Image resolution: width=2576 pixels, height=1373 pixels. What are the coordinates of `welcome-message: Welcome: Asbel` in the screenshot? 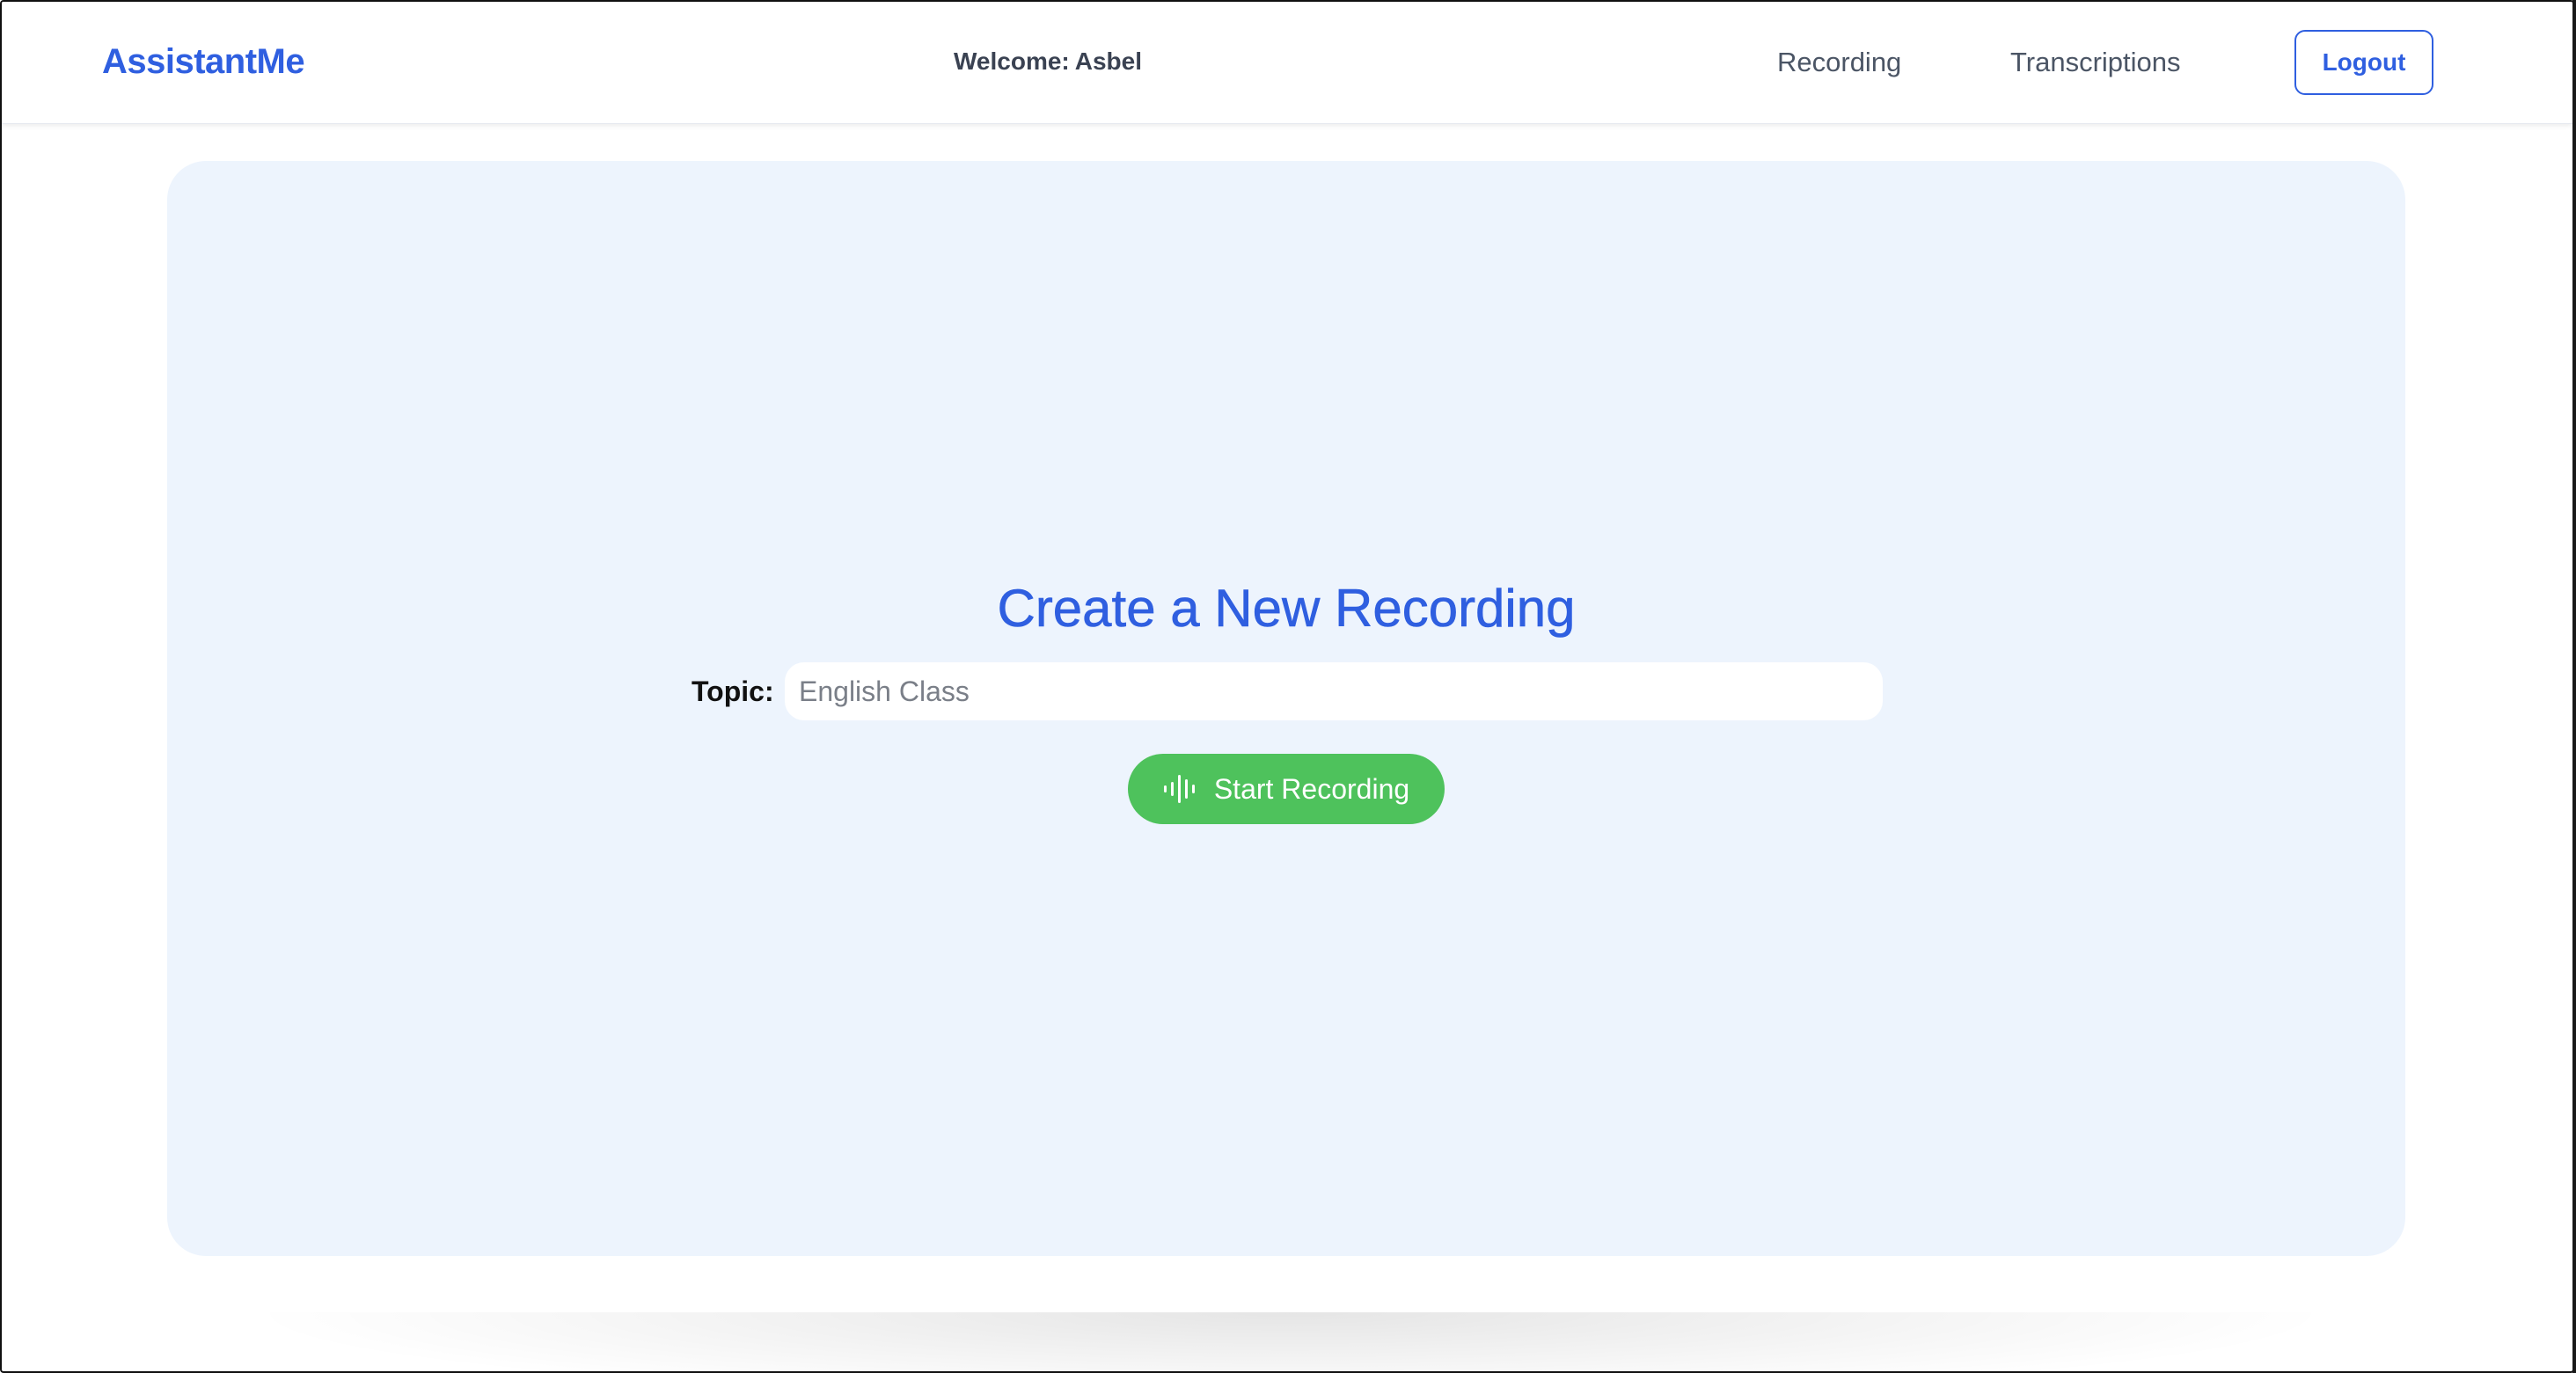 It's located at (1048, 61).